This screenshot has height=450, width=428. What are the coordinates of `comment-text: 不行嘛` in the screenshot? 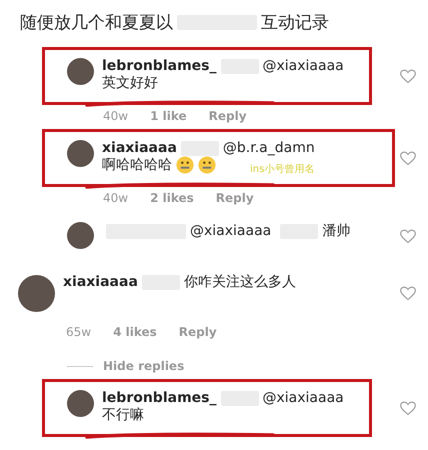 It's located at (123, 415).